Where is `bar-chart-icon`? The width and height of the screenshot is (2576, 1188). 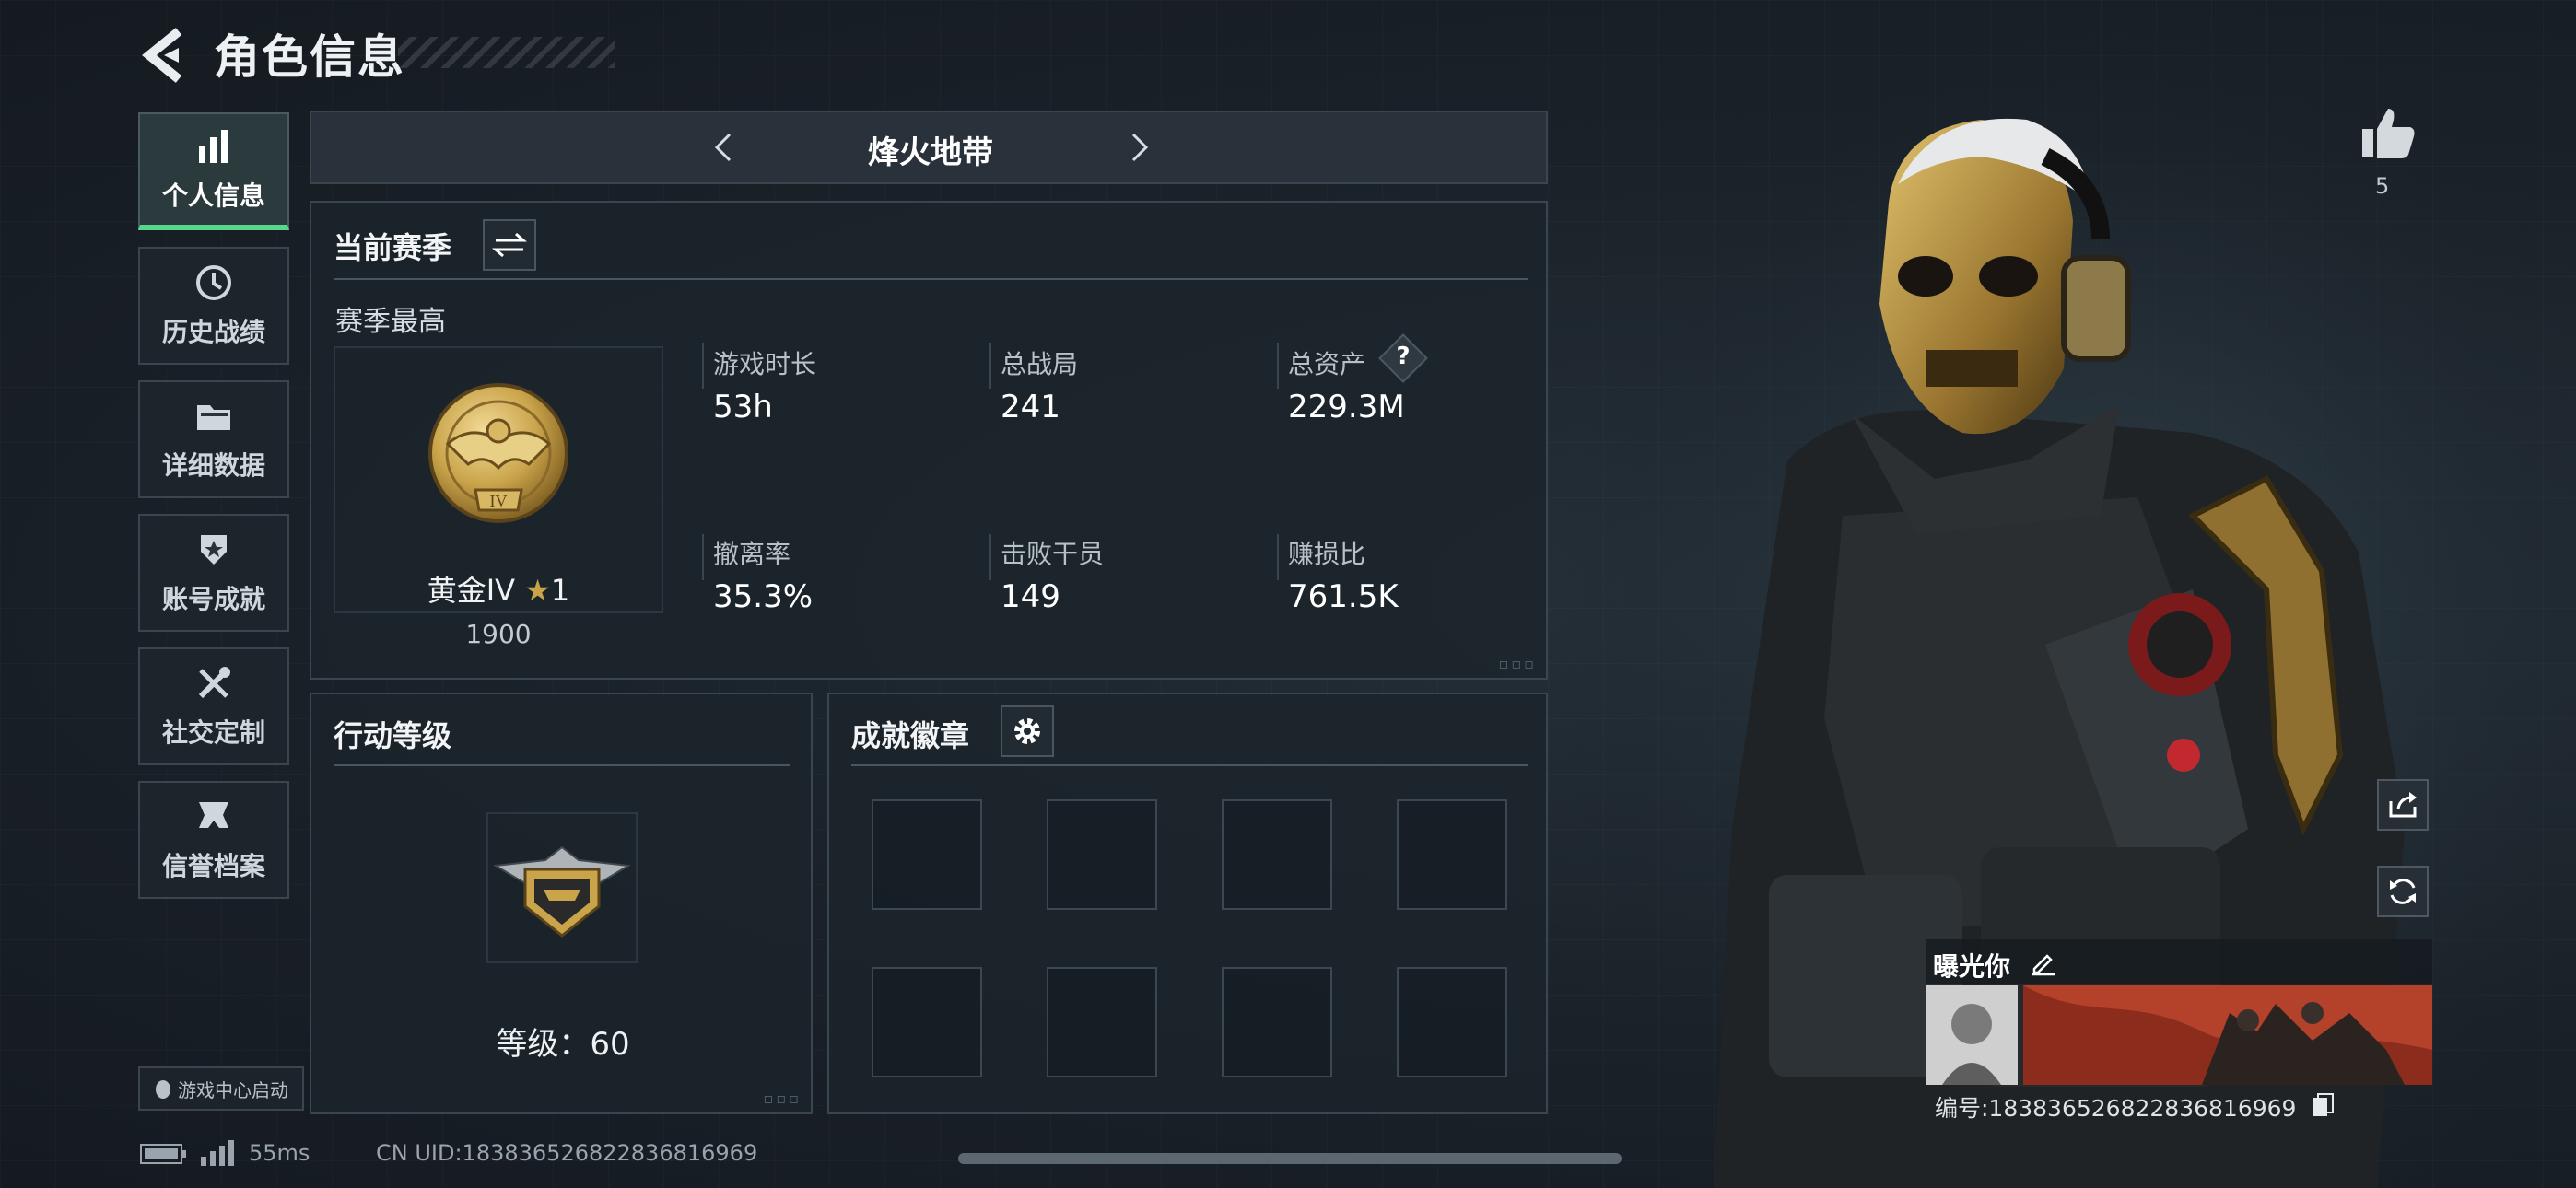
bar-chart-icon is located at coordinates (213, 146).